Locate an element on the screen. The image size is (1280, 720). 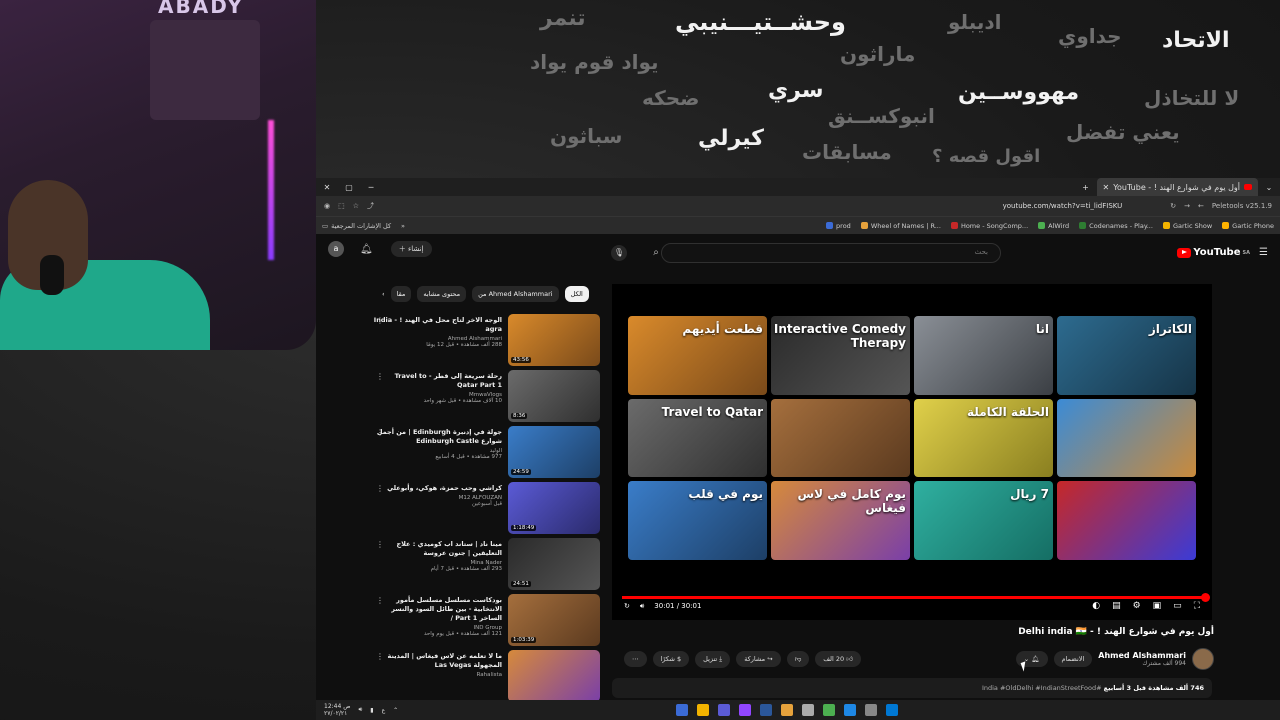
theater-mode-icon: ▭ is located at coordinates (1177, 606).